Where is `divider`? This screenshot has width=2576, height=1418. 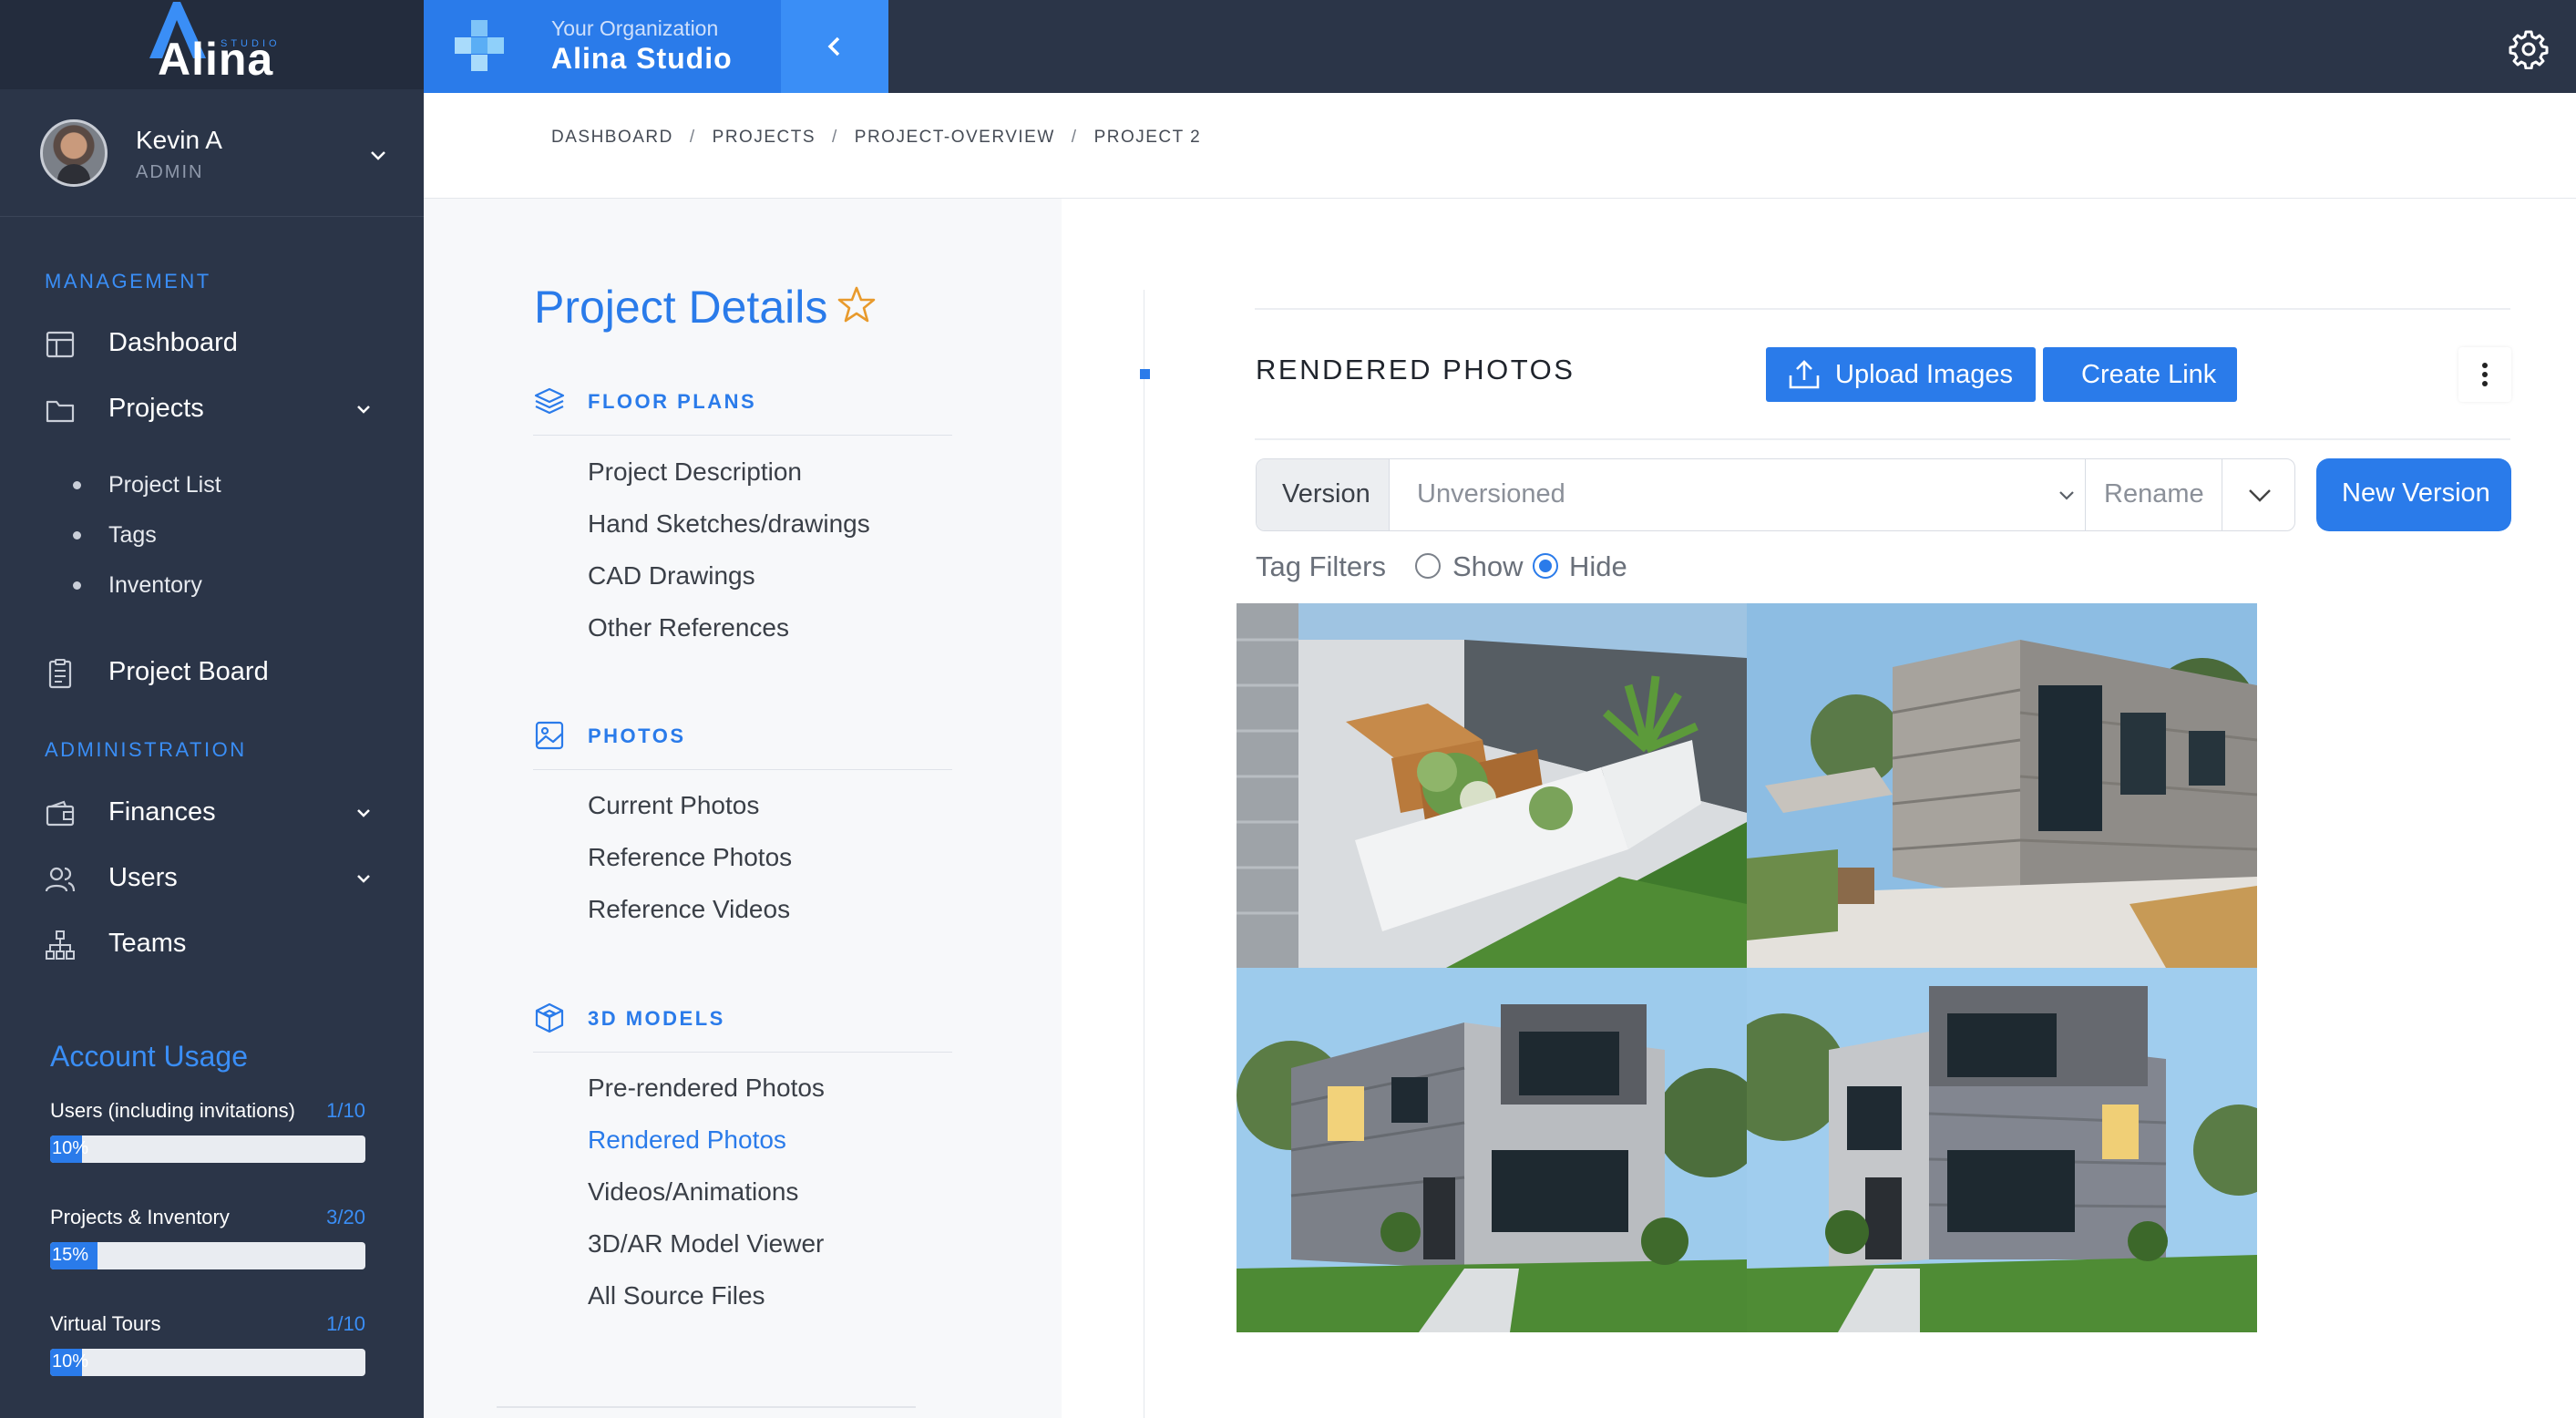
divider is located at coordinates (1883, 439).